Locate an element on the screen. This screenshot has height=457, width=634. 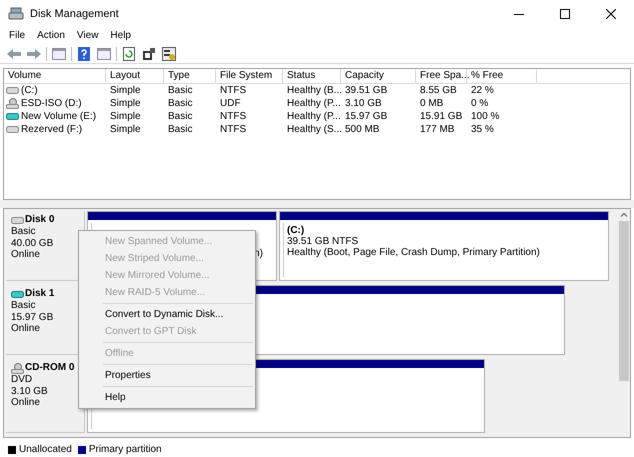
console-tree-button is located at coordinates (59, 54).